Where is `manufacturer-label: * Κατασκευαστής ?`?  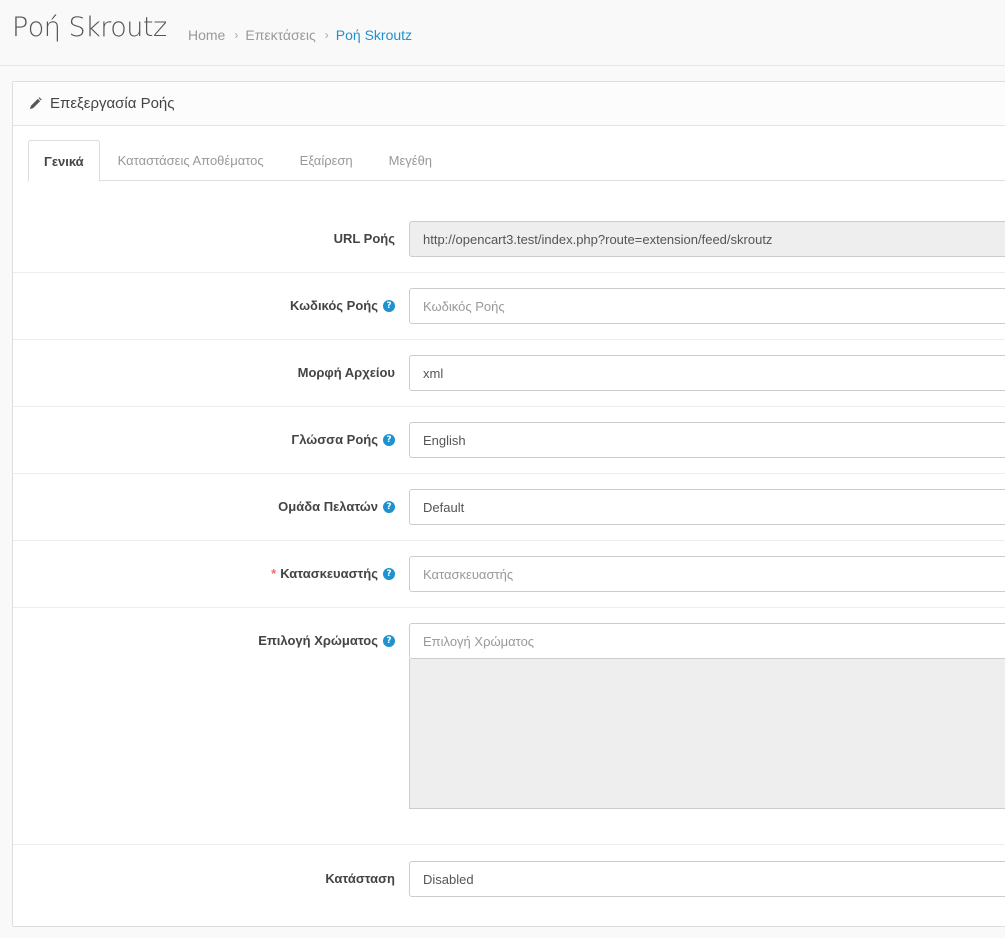 manufacturer-label: * Κατασκευαστής ? is located at coordinates (333, 573).